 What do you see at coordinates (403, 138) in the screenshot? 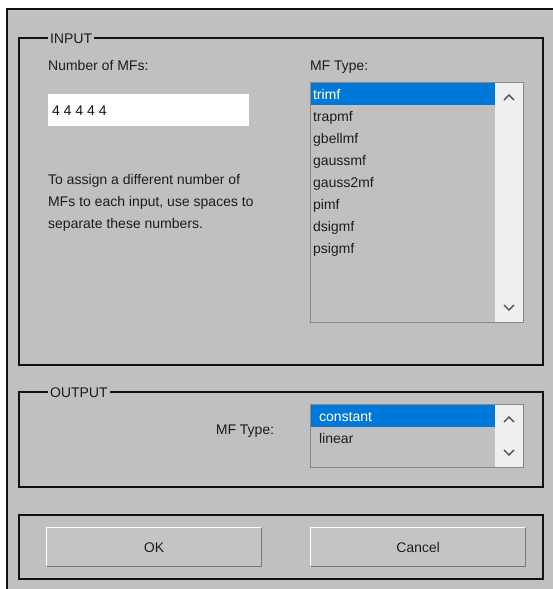
I see `list-item: gbellmf` at bounding box center [403, 138].